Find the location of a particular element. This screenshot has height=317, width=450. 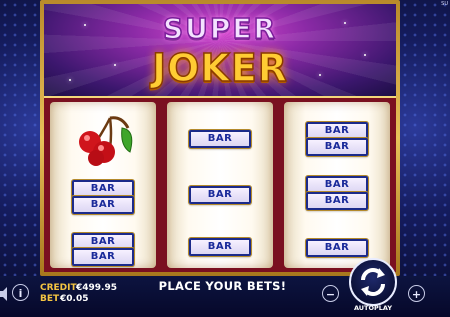

cherry-icon is located at coordinates (106, 141).